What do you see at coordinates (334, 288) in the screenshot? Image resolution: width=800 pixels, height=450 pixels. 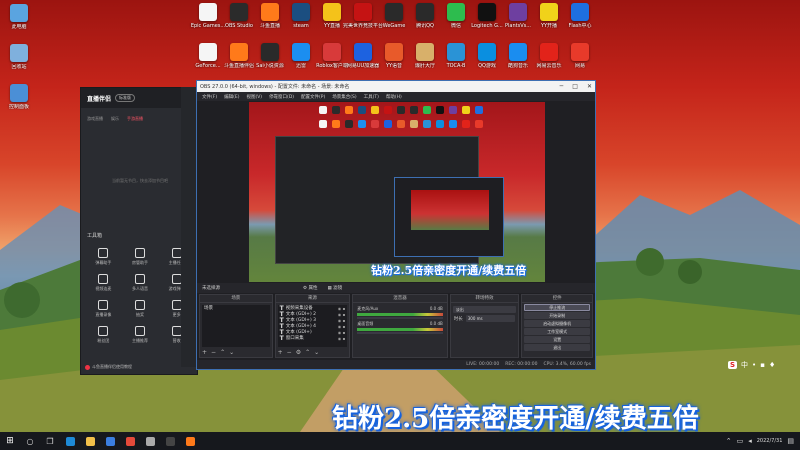 I see `filters-button: ▦ 滤镜` at bounding box center [334, 288].